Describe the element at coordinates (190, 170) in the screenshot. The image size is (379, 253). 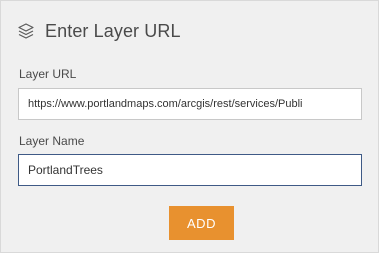
I see `layer-name-input` at that location.